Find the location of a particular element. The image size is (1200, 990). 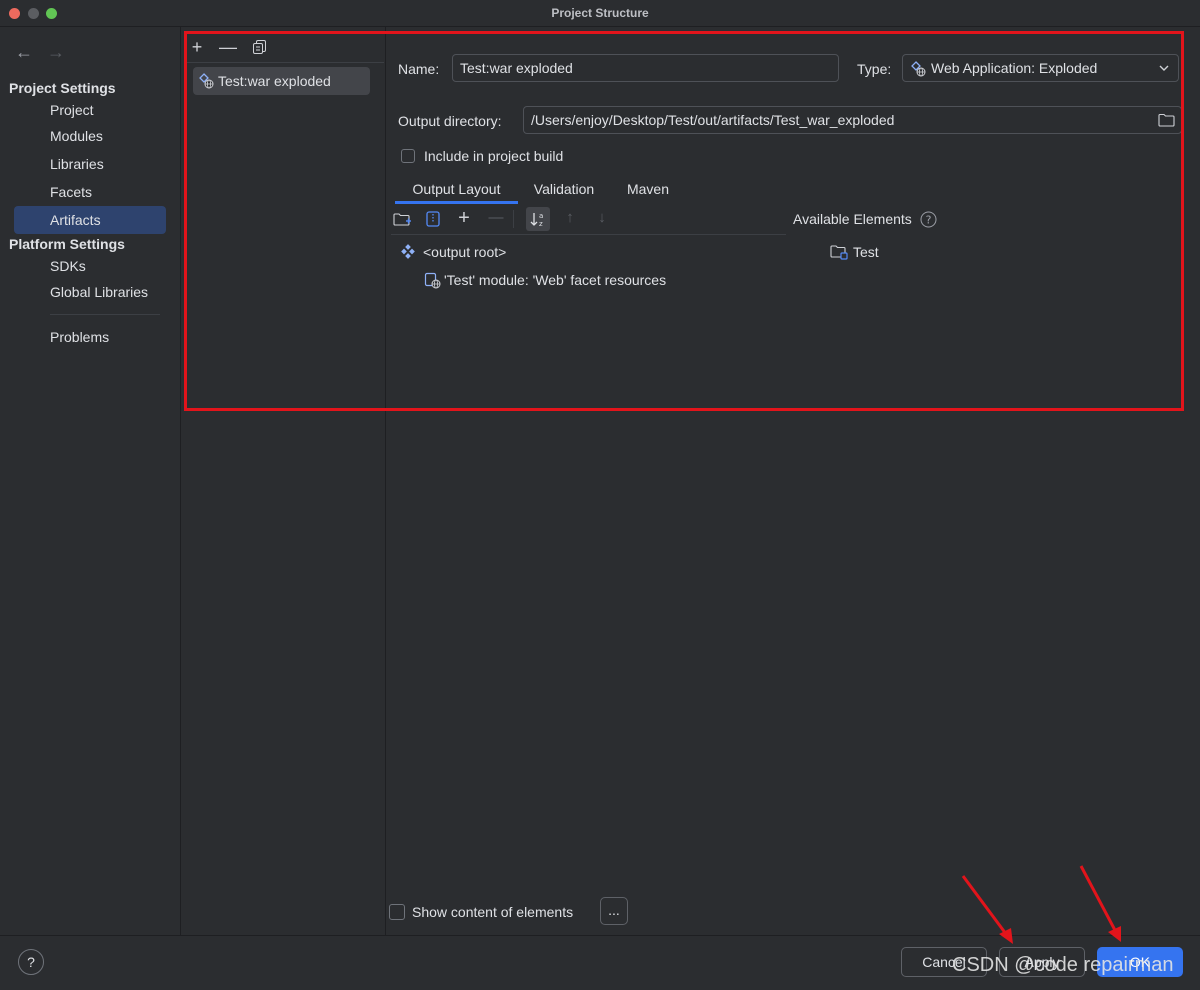

module-folder-icon is located at coordinates (839, 252).